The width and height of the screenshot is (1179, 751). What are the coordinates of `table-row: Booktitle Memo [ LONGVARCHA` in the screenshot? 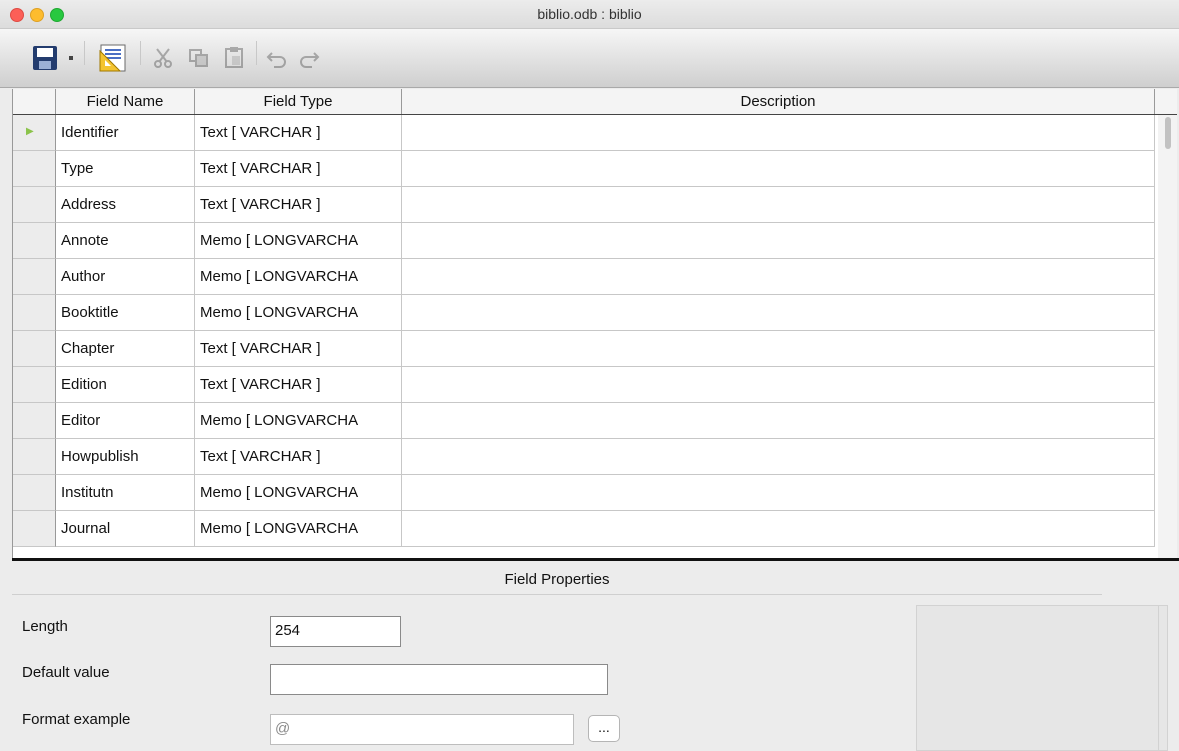 It's located at (589, 313).